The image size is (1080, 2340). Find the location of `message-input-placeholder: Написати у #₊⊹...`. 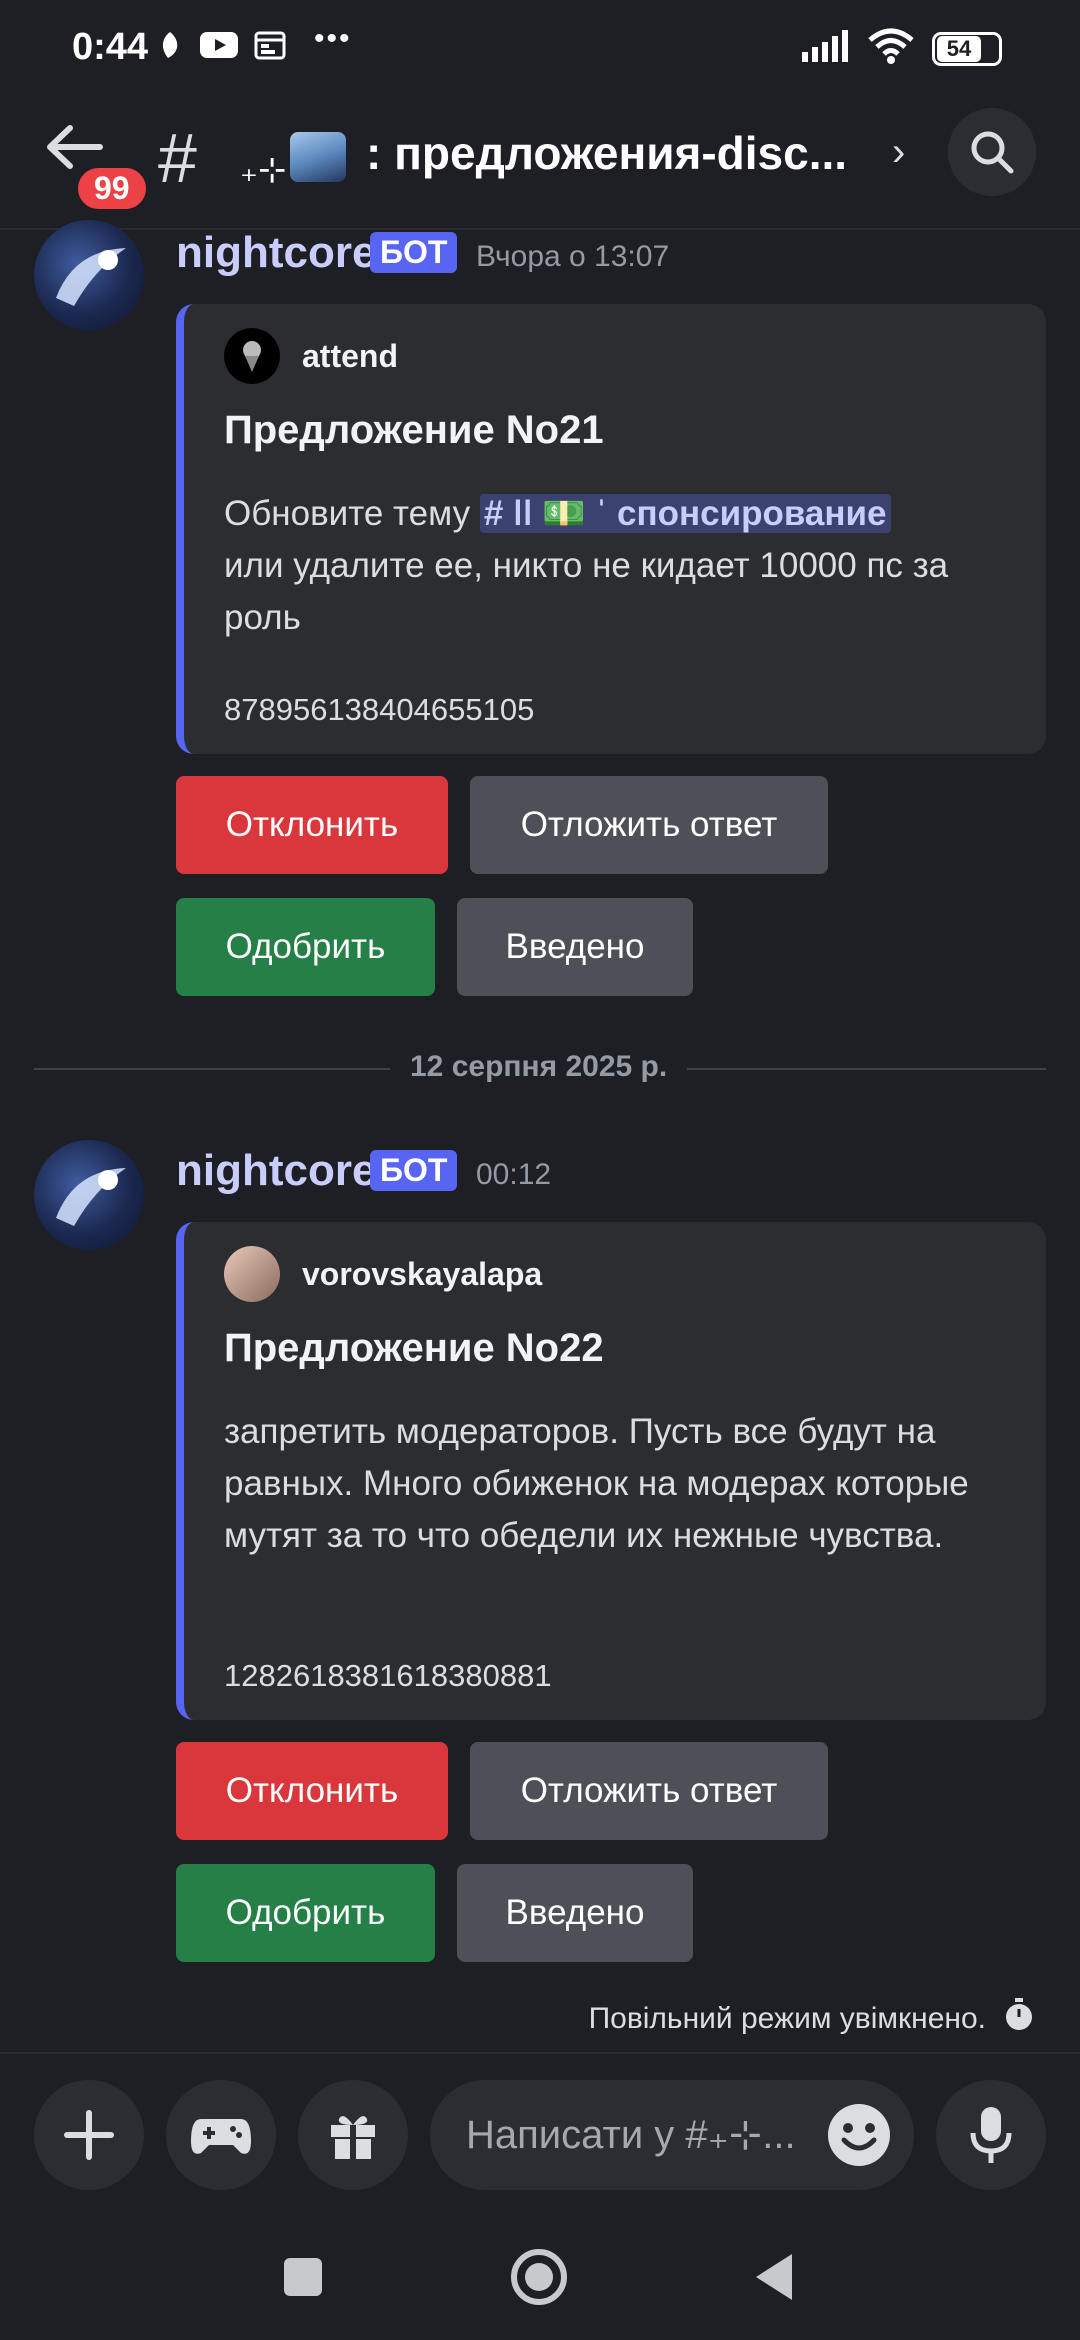

message-input-placeholder: Написати у #₊⊹... is located at coordinates (631, 2135).